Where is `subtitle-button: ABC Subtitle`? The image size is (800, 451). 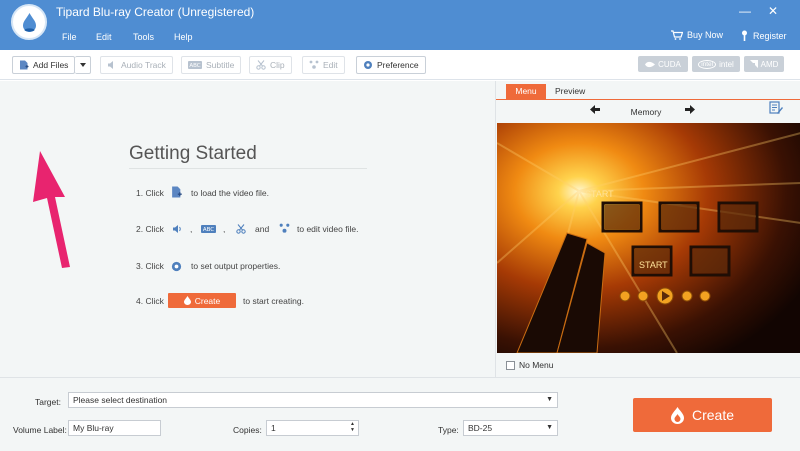
subtitle-button: ABC Subtitle is located at coordinates (211, 65).